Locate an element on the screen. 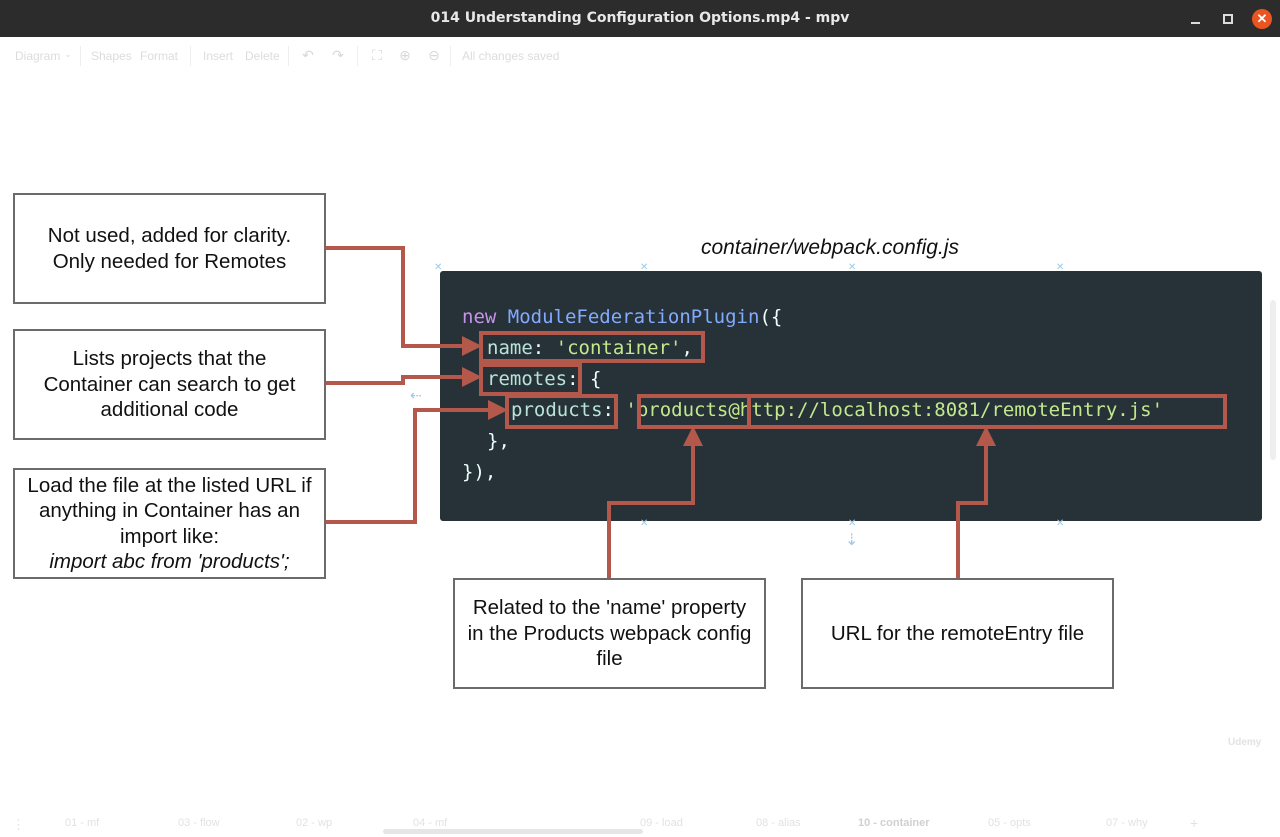 This screenshot has width=1280, height=837. format-menu: Format is located at coordinates (159, 56).